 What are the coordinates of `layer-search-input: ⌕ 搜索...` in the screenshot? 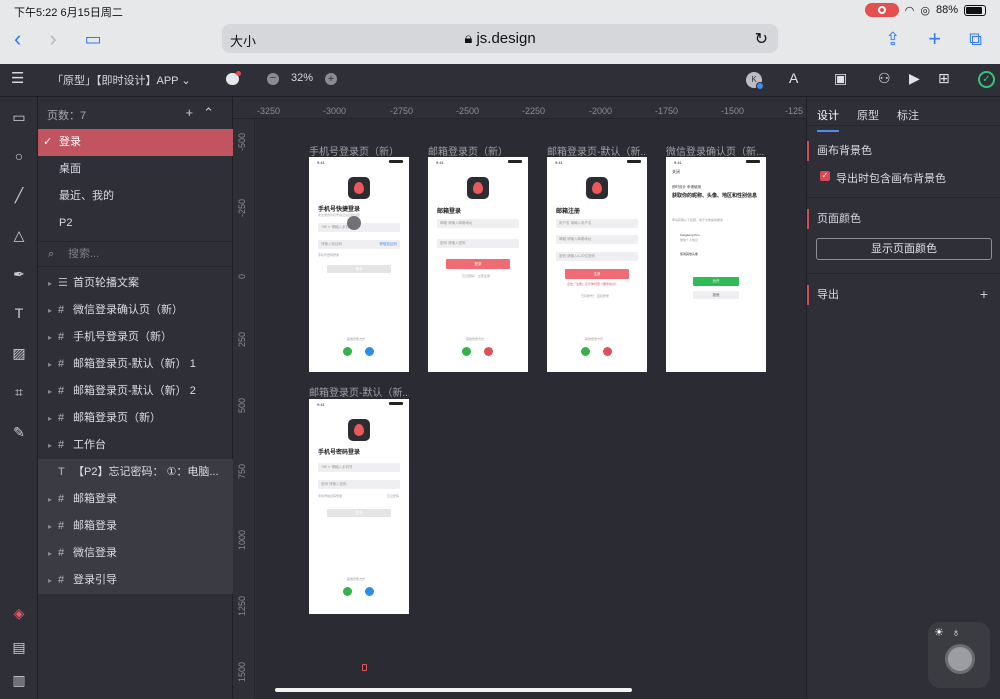 It's located at (135, 254).